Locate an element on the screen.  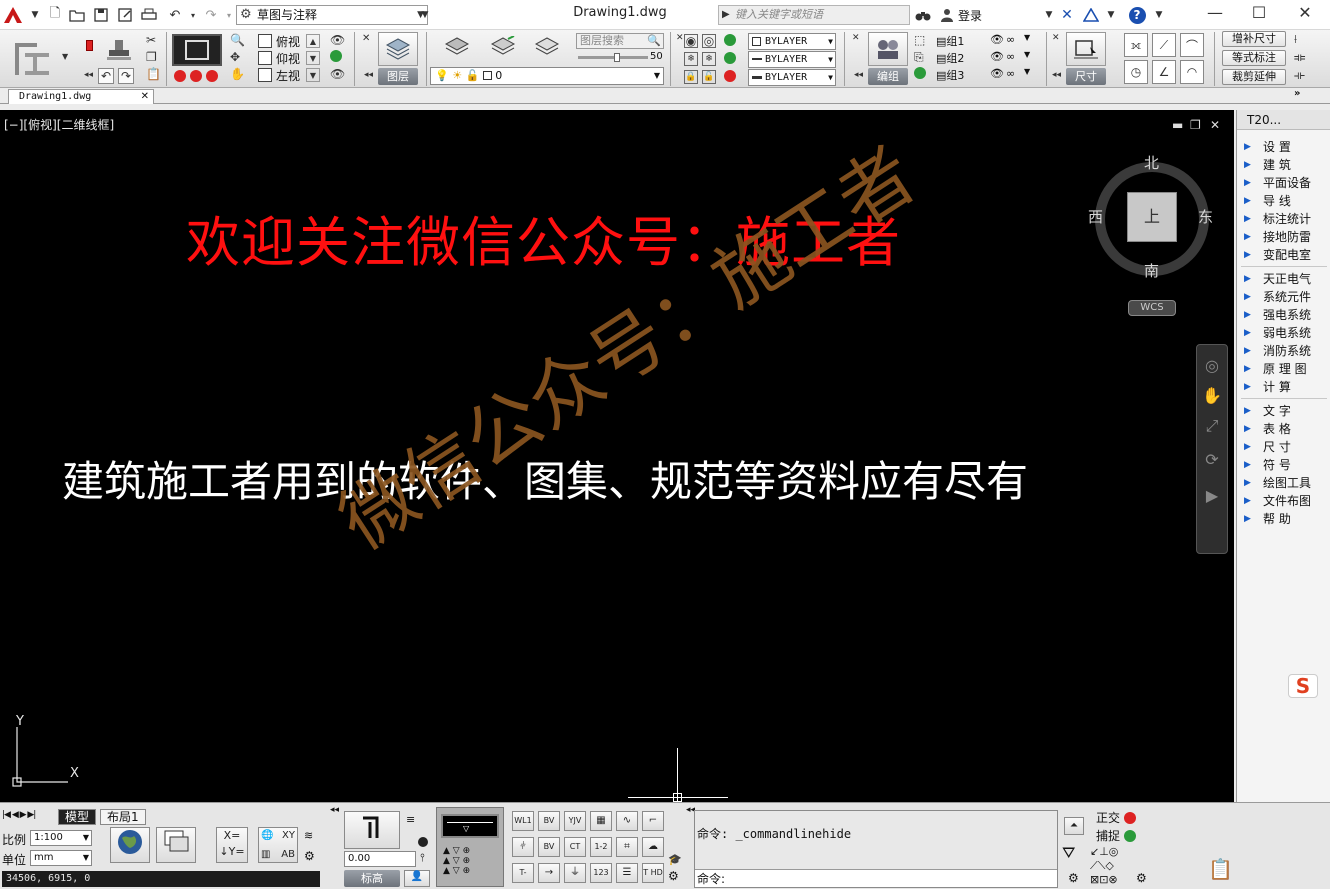
dim-linear-icon: ⟗ is located at coordinates (1136, 45).